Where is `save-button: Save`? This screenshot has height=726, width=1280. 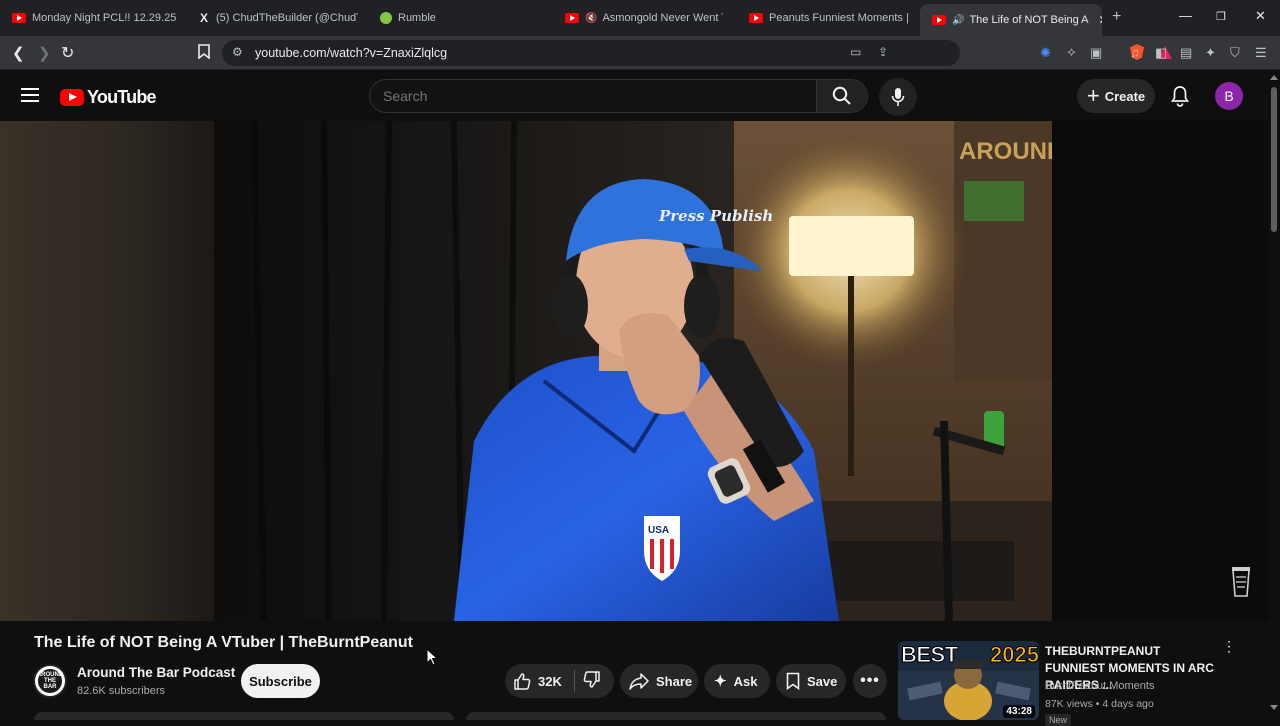
save-button: Save is located at coordinates (811, 681).